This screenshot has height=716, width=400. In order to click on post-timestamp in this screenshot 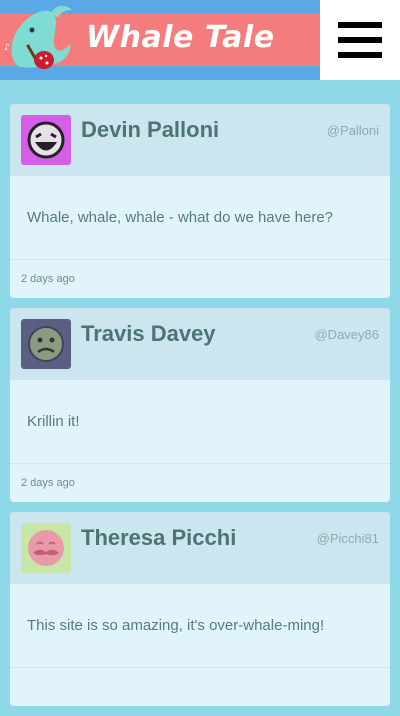, I will do `click(200, 687)`.